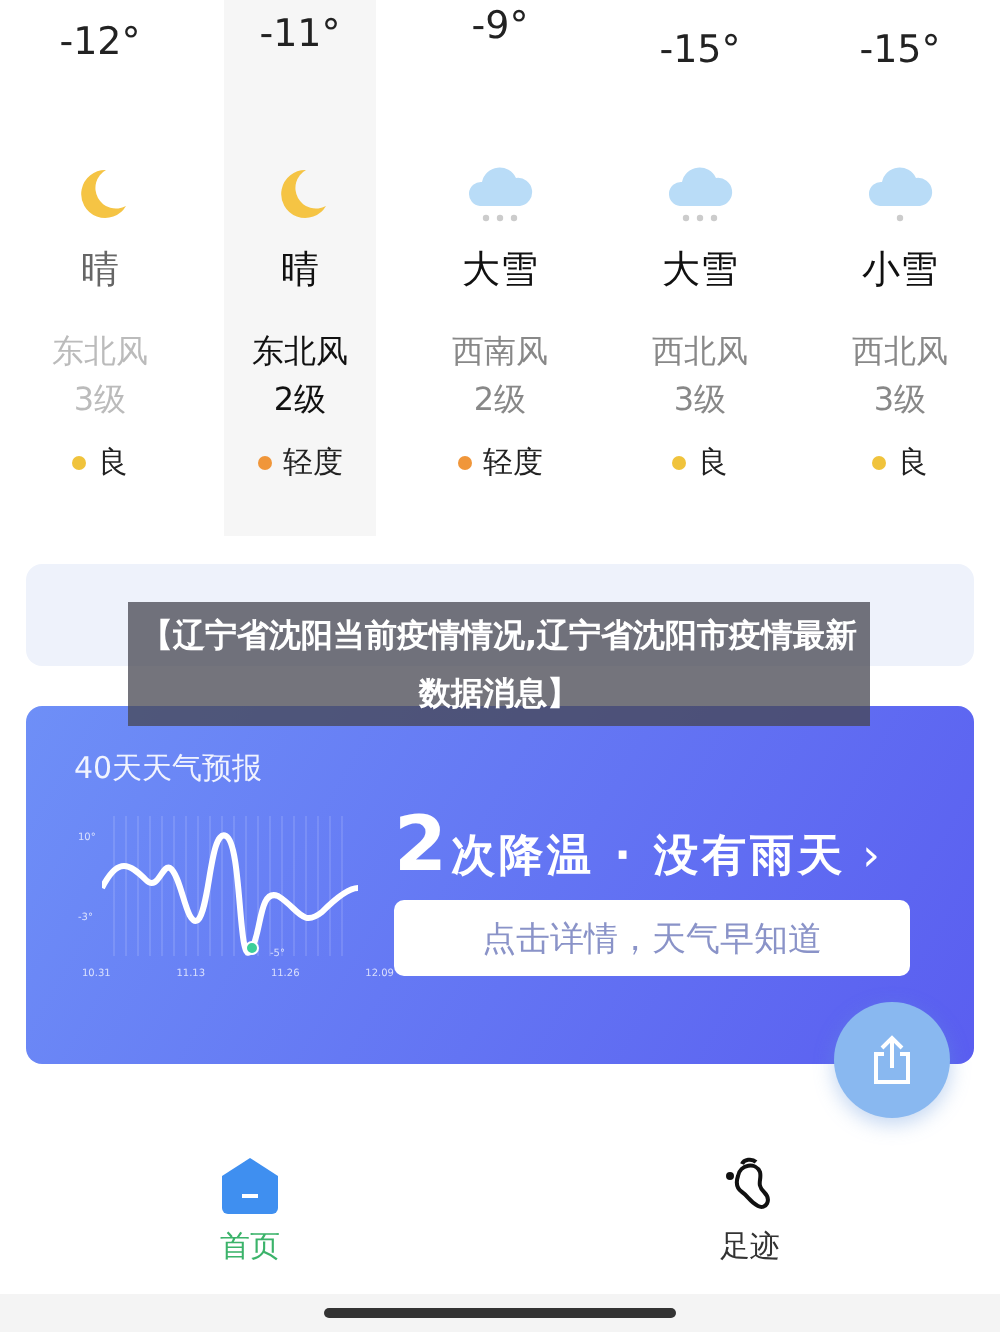 This screenshot has width=1000, height=1332. Describe the element at coordinates (250, 1186) in the screenshot. I see `home-icon` at that location.